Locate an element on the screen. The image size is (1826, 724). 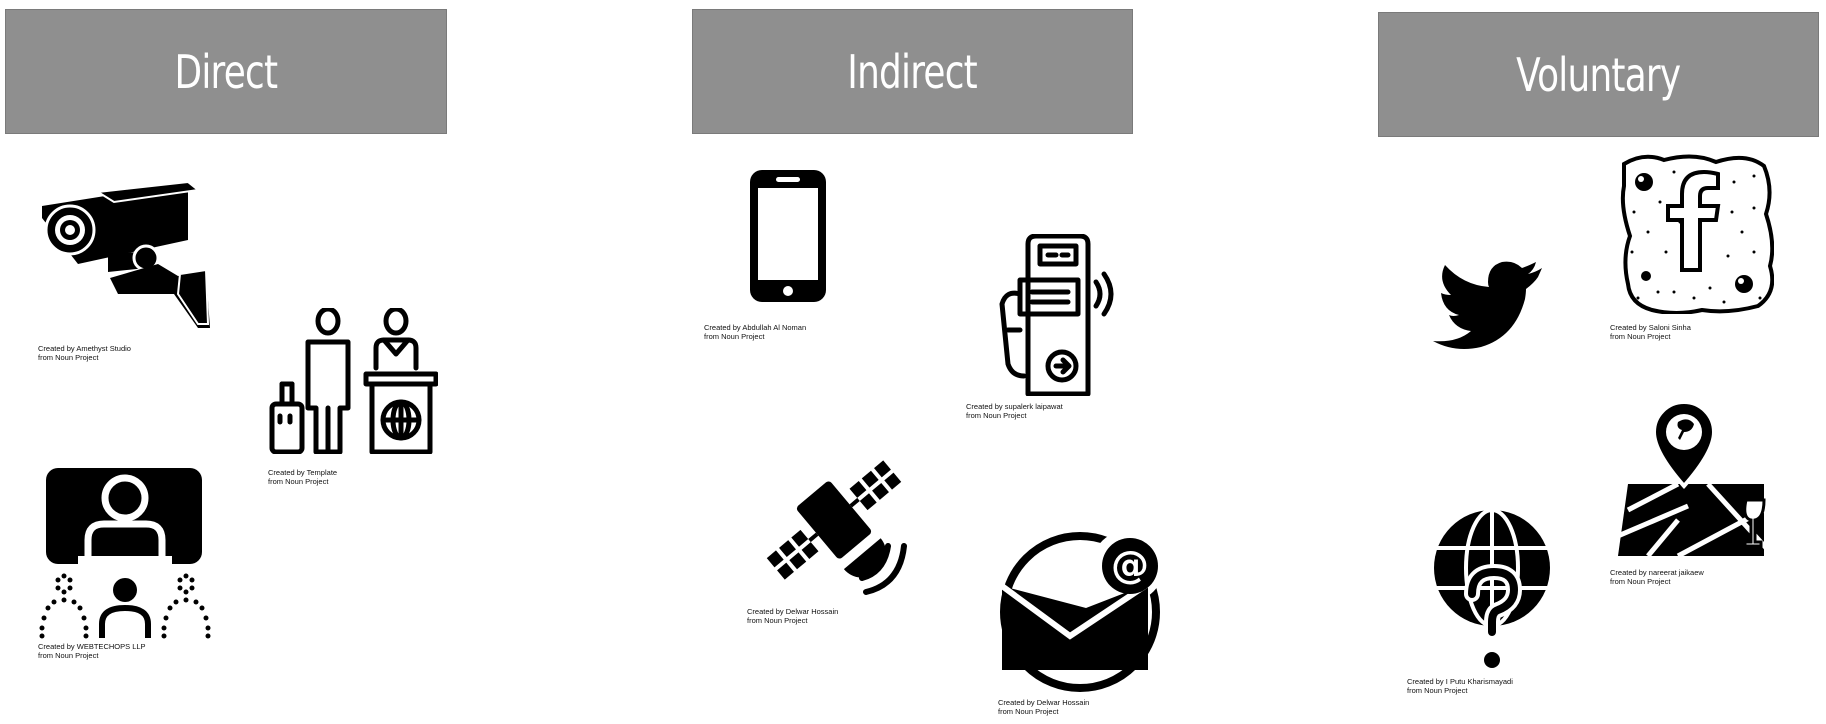
credit-cctv-source: from Noun Project is located at coordinates (68, 357).